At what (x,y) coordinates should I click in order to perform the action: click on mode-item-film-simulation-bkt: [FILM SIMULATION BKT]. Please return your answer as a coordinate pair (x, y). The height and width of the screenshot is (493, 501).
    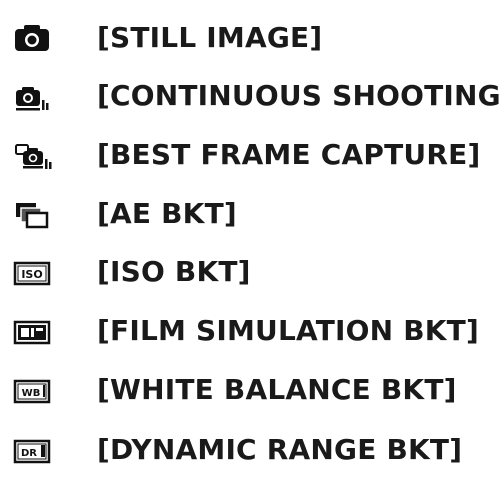
    Looking at the image, I should click on (250, 331).